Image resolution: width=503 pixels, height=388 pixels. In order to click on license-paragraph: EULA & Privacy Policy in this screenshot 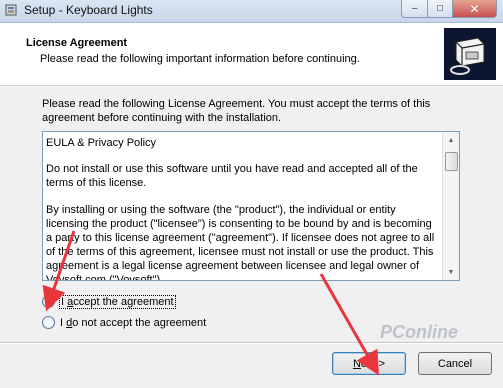, I will do `click(101, 143)`.